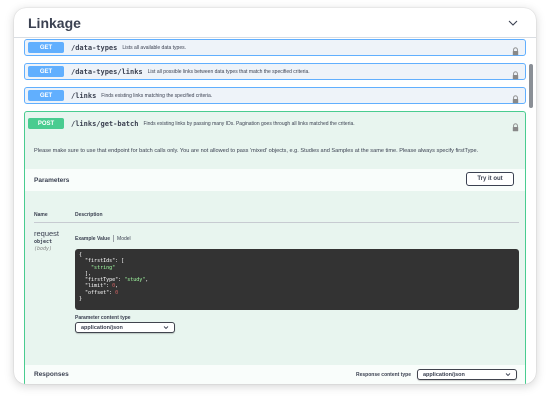 The height and width of the screenshot is (404, 550). What do you see at coordinates (103, 267) in the screenshot?
I see `json-string: "string"` at bounding box center [103, 267].